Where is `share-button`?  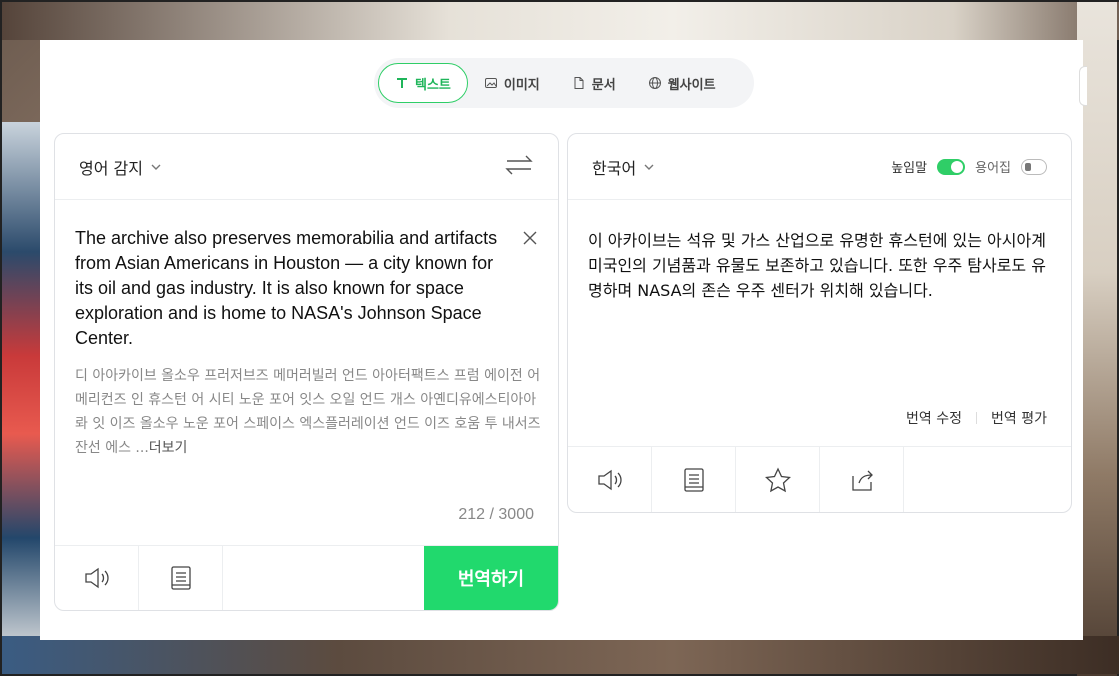 share-button is located at coordinates (862, 479).